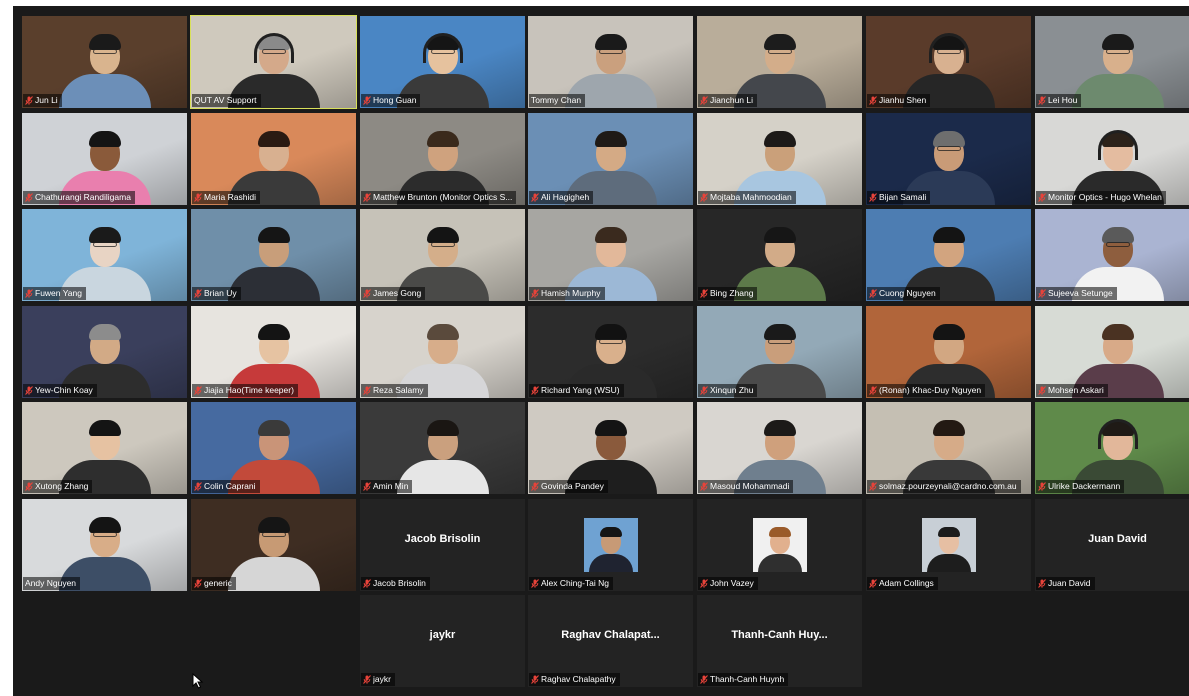 This screenshot has height=696, width=1189. I want to click on participant-name: Juan David, so click(1069, 583).